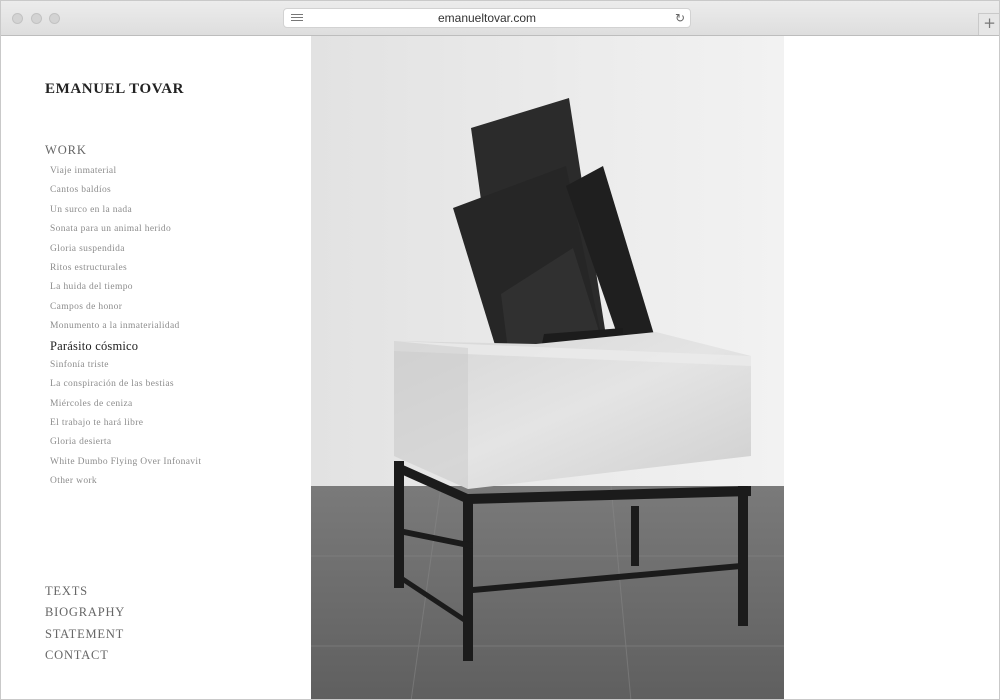  What do you see at coordinates (125, 423) in the screenshot?
I see `work-item: El trabajo te hará libre` at bounding box center [125, 423].